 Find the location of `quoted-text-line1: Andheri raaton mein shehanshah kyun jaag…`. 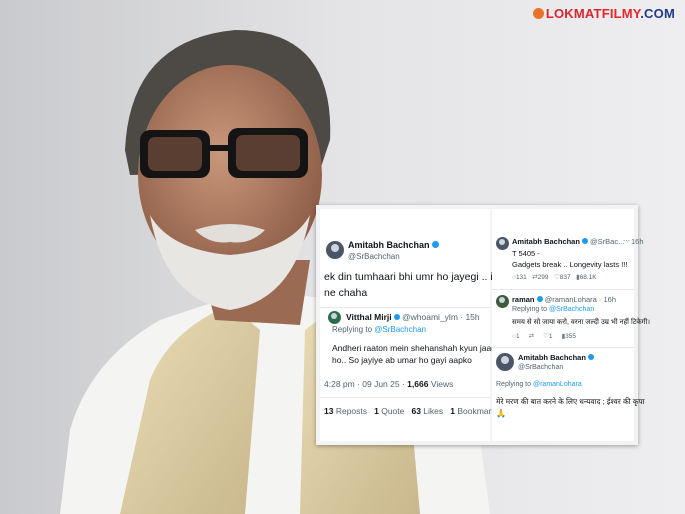

quoted-text-line1: Andheri raaton mein shehanshah kyun jaag… is located at coordinates (424, 348).